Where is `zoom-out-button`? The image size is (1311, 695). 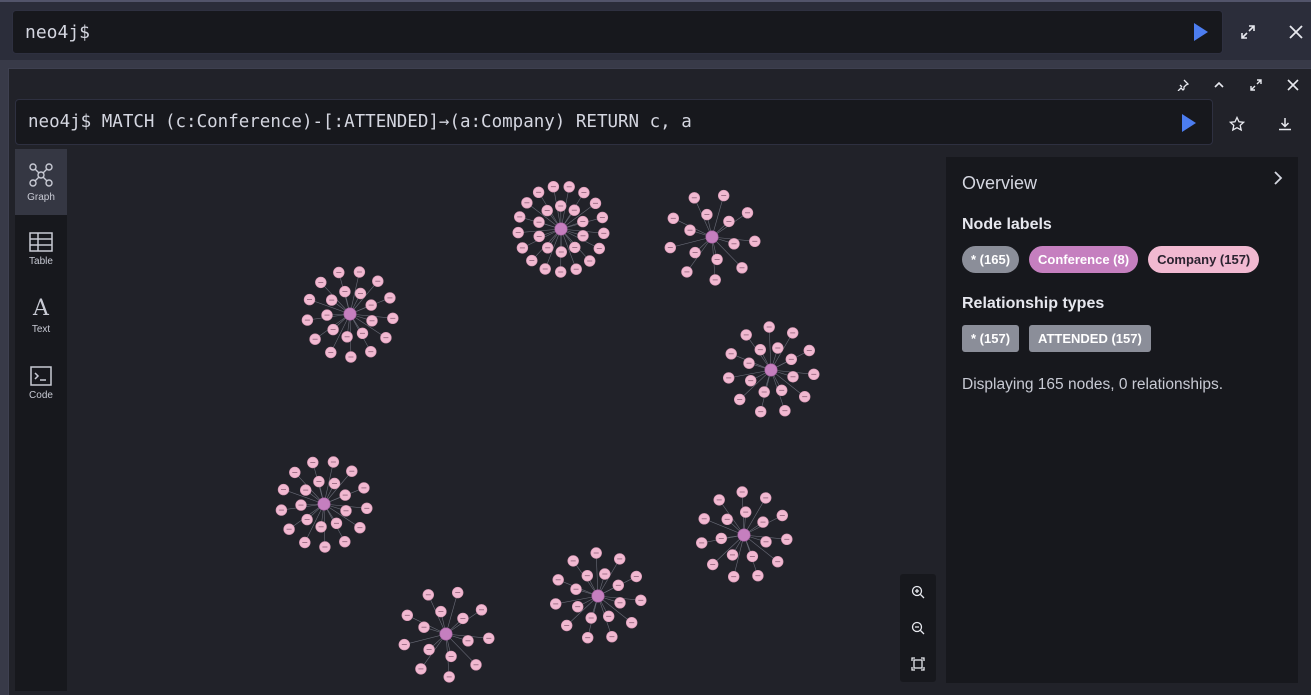
zoom-out-button is located at coordinates (918, 628).